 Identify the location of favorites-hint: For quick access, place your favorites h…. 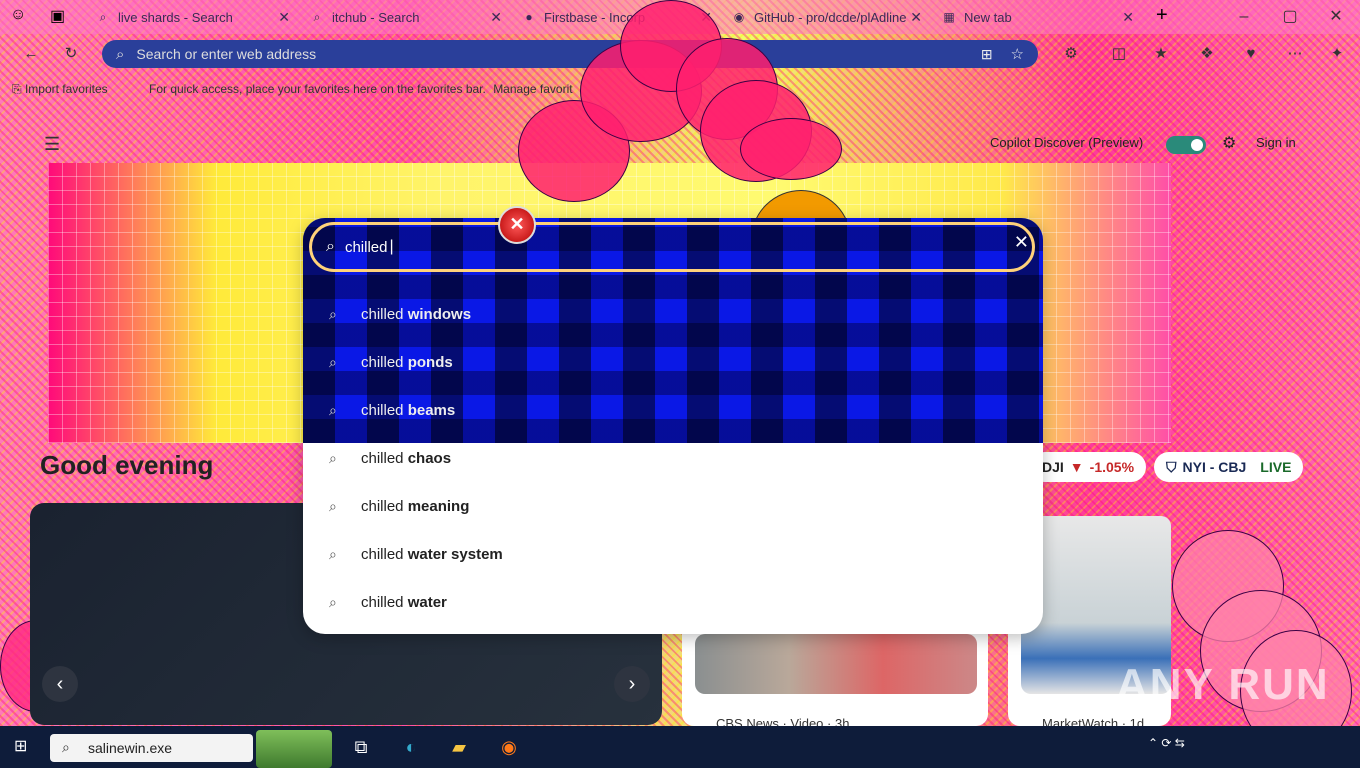
(361, 89).